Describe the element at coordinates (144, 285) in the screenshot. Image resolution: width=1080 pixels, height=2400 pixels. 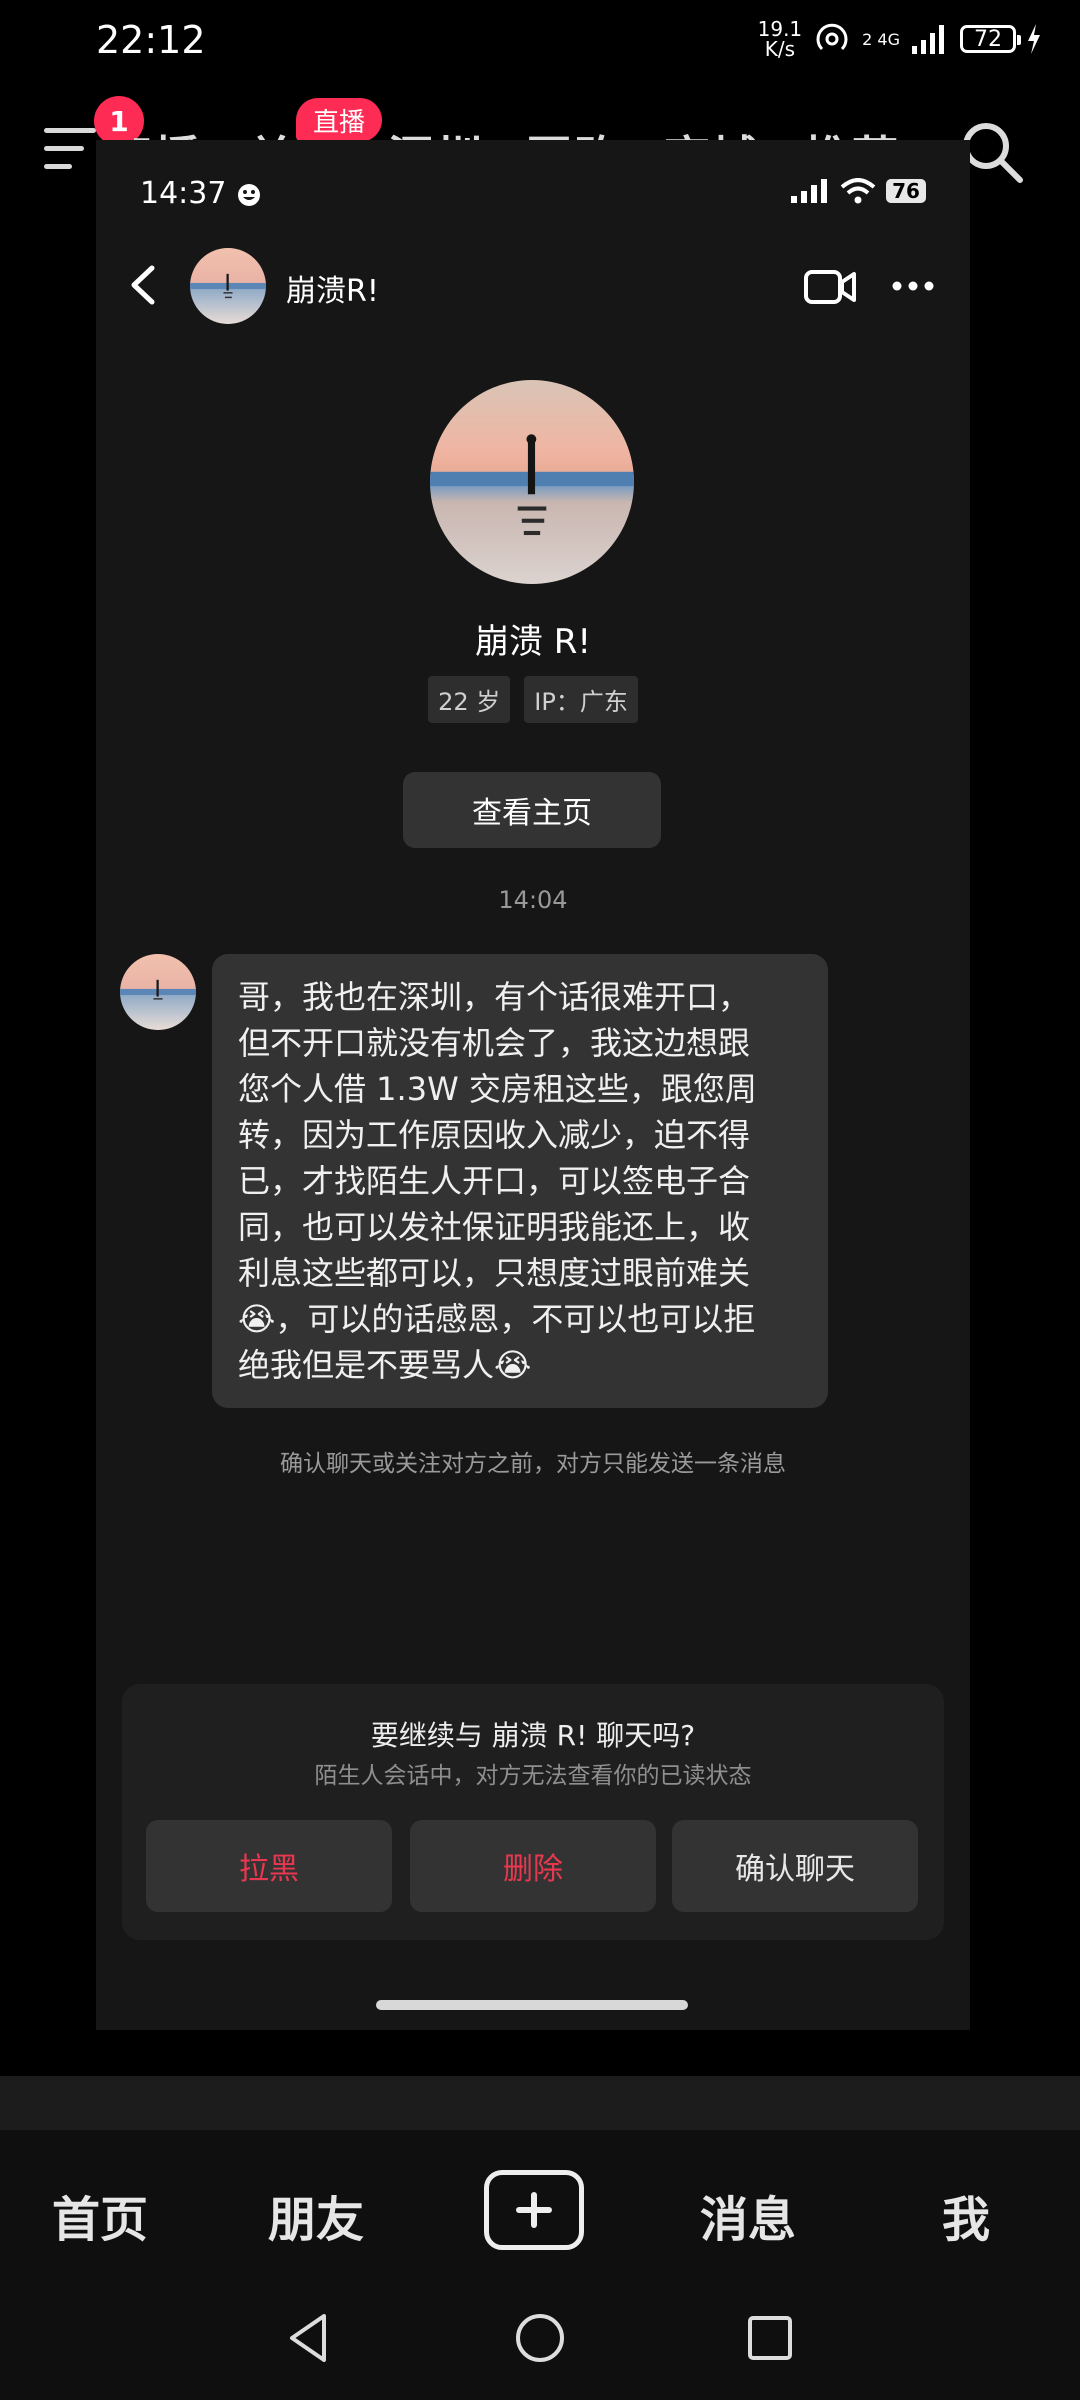
I see `back-icon` at that location.